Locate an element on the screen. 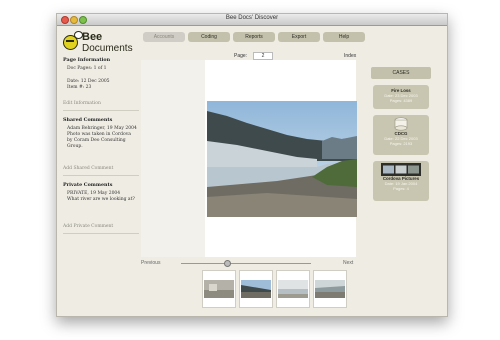  doc-pages: Doc Pages: 1 of 1 is located at coordinates (87, 68).